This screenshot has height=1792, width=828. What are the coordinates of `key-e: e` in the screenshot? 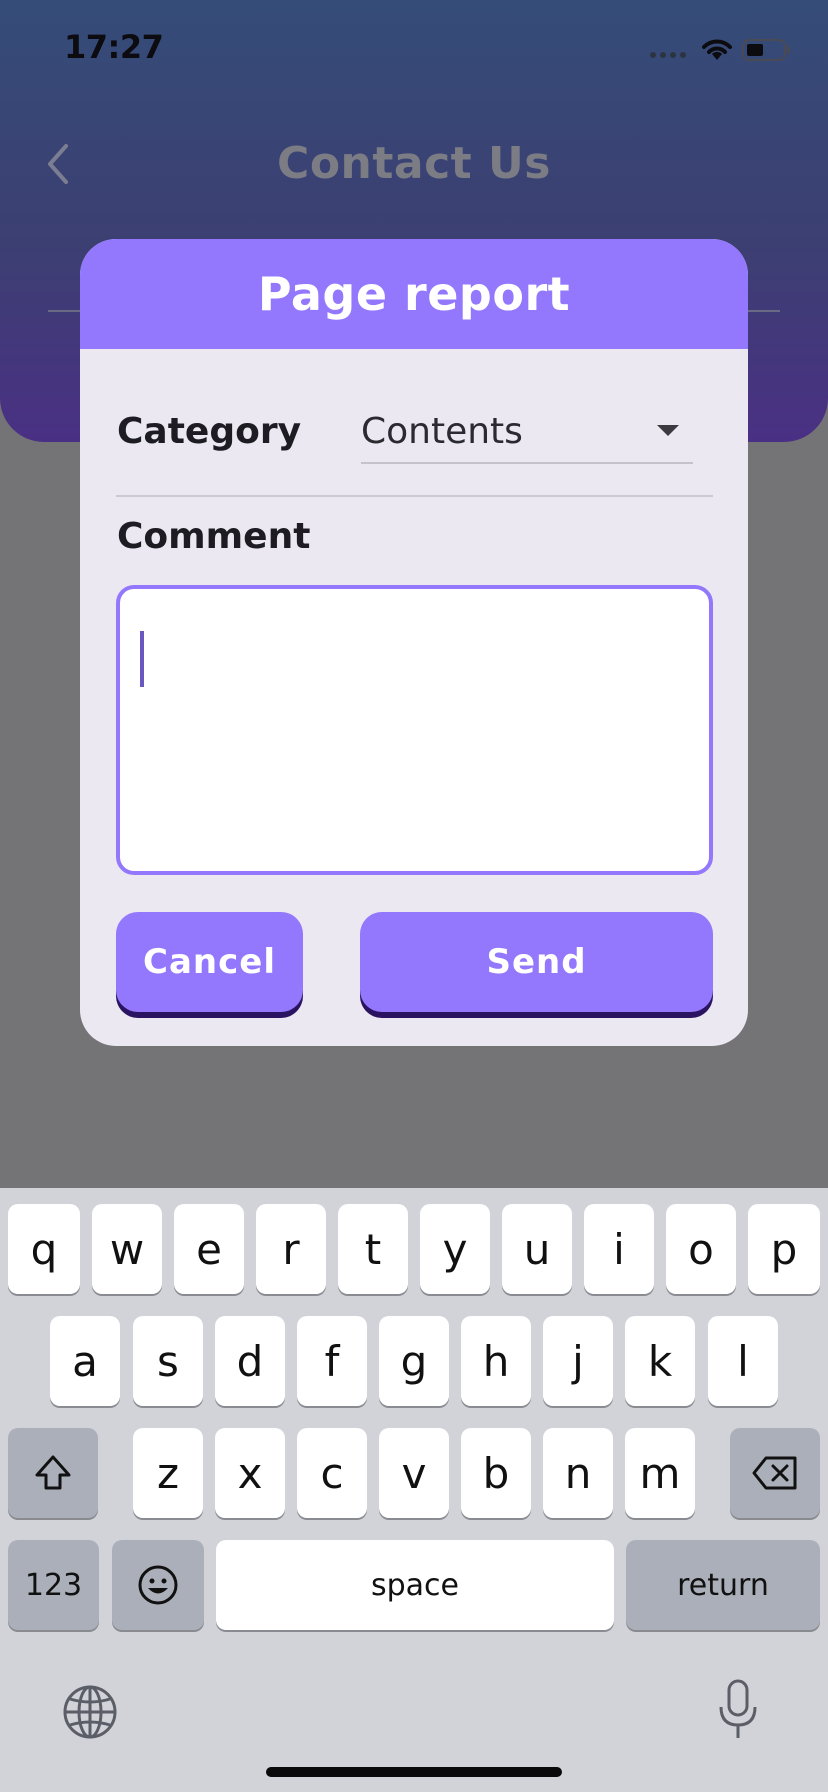 It's located at (209, 1249).